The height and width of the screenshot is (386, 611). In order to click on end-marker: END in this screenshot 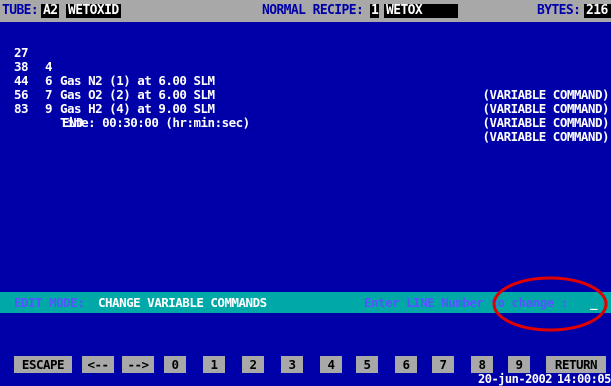, I will do `click(73, 122)`.